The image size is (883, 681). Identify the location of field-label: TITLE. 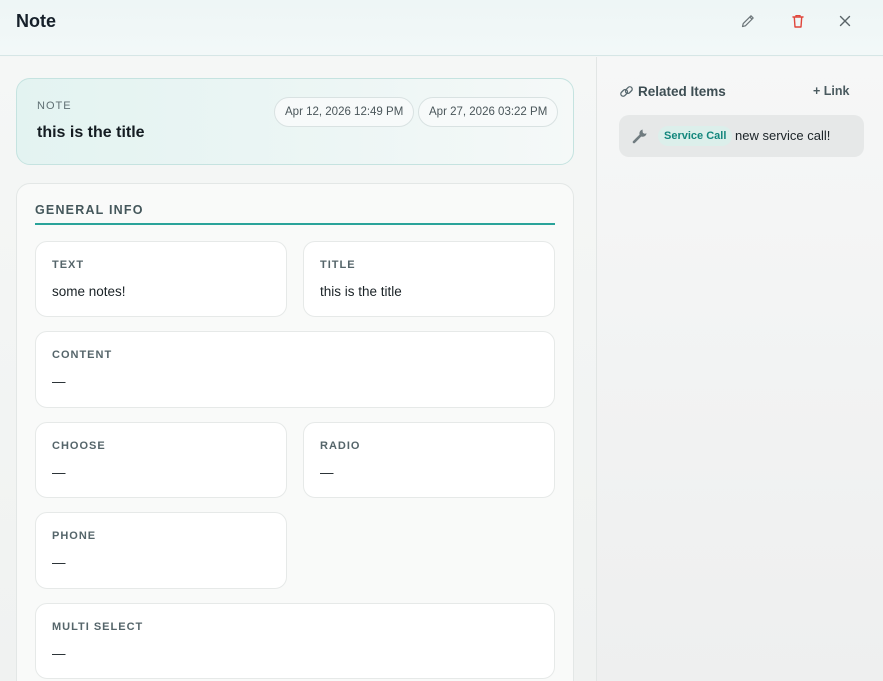
(338, 265).